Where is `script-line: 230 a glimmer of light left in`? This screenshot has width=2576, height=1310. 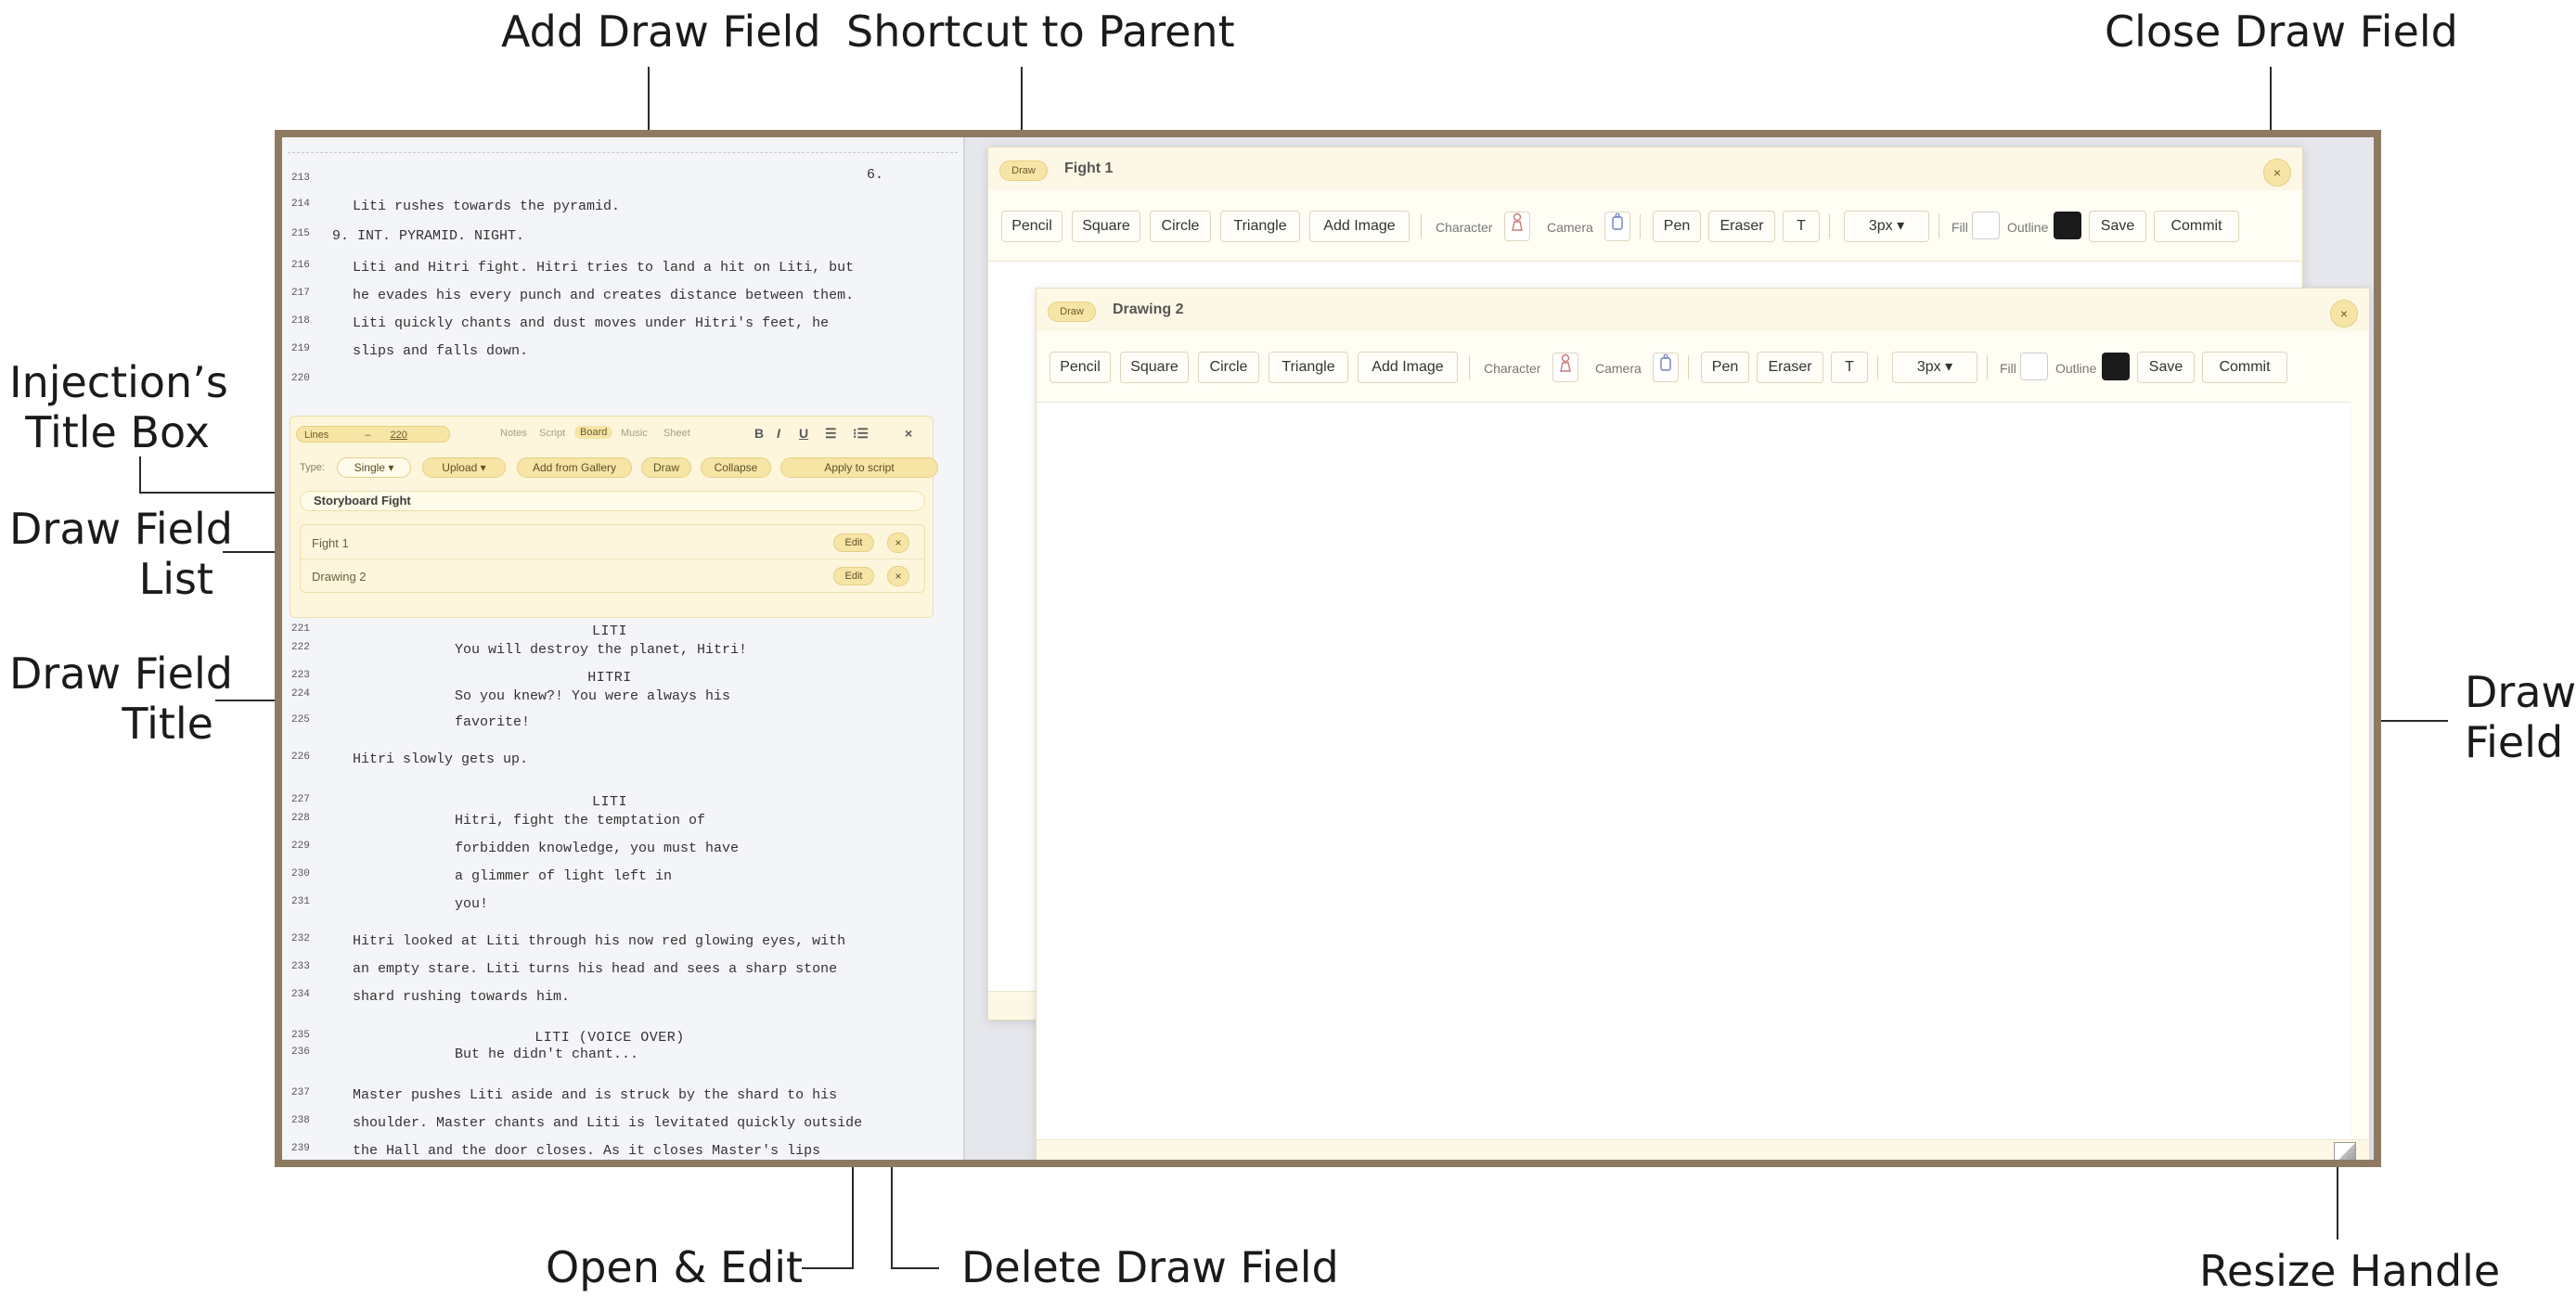 script-line: 230 a glimmer of light left in is located at coordinates (622, 877).